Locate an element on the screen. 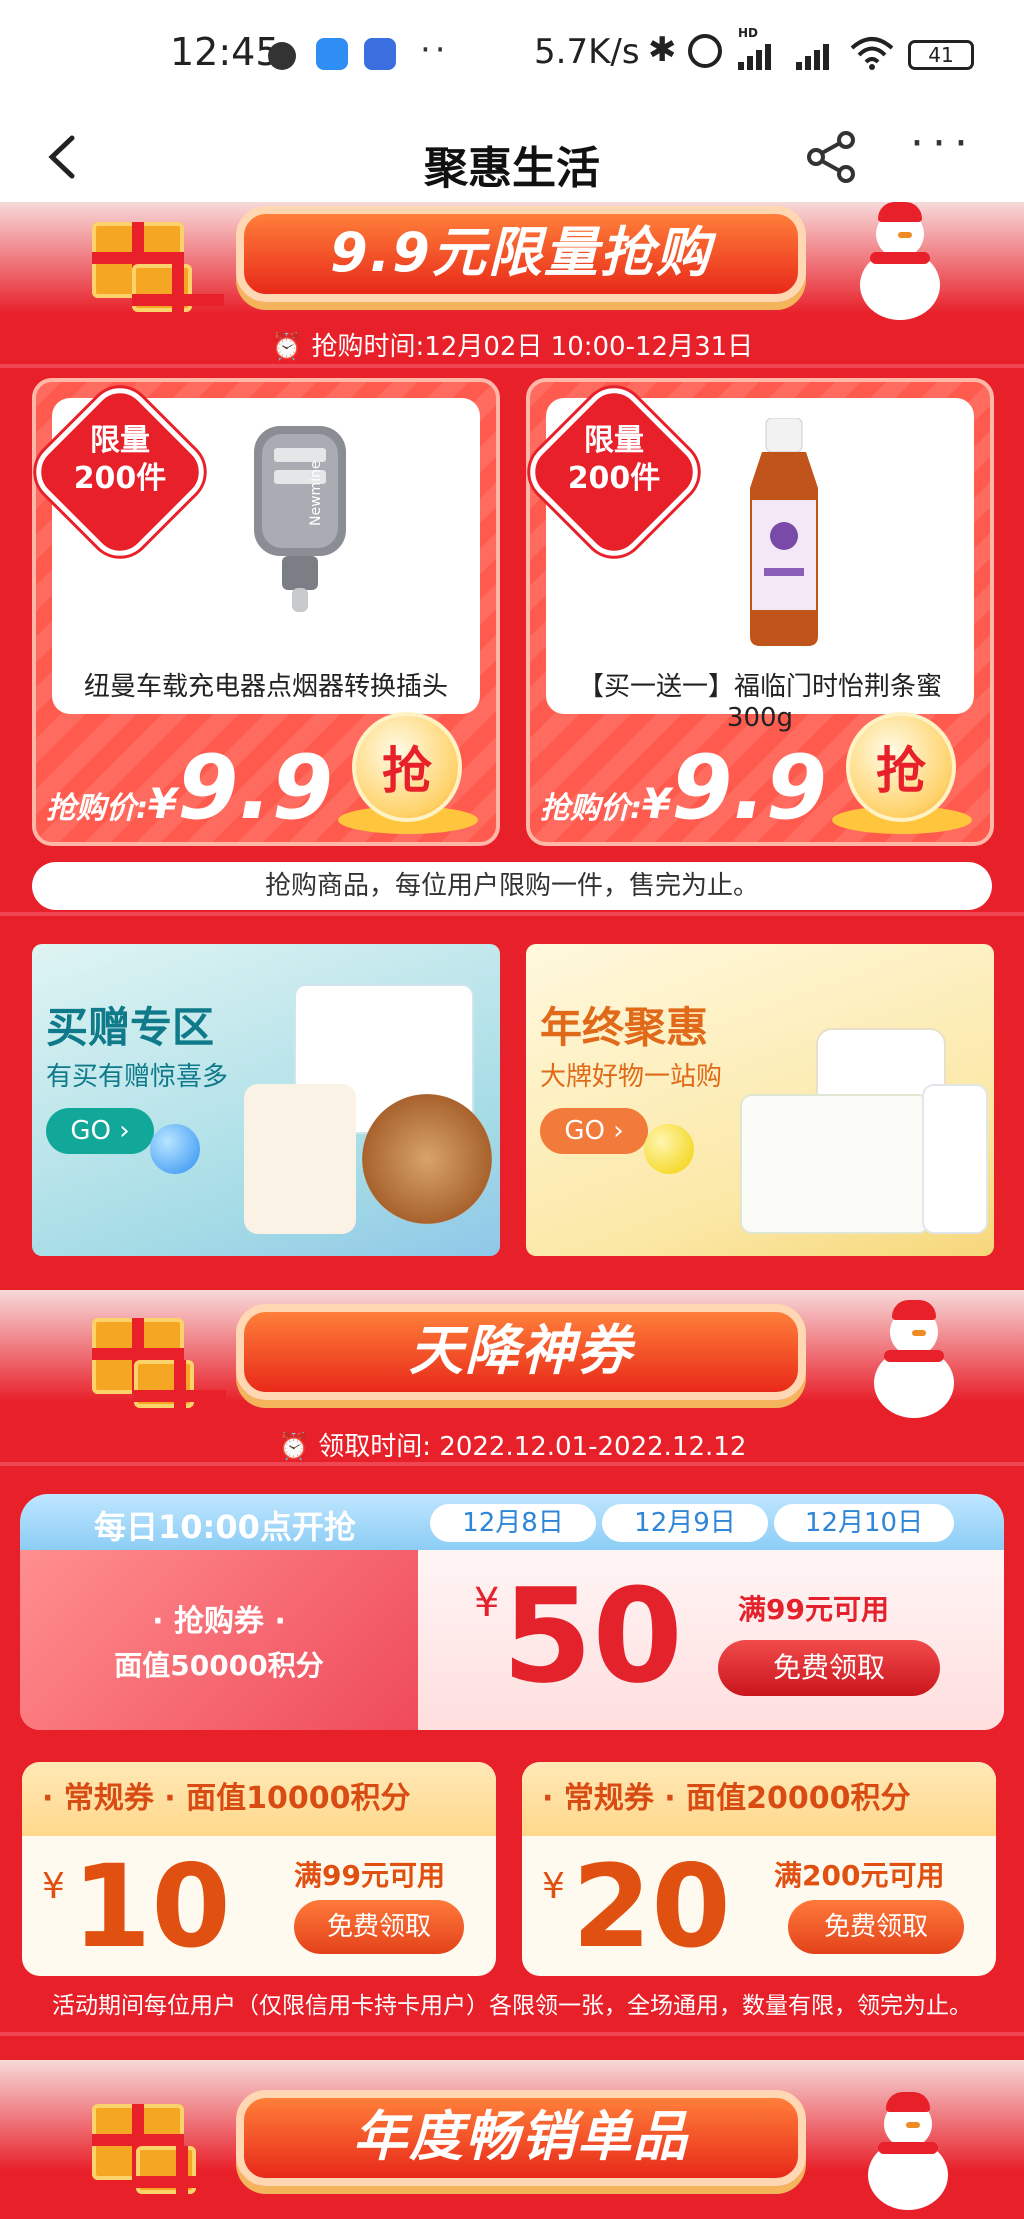 This screenshot has width=1024, height=2219. bluetooth-icon: ✱ is located at coordinates (662, 50).